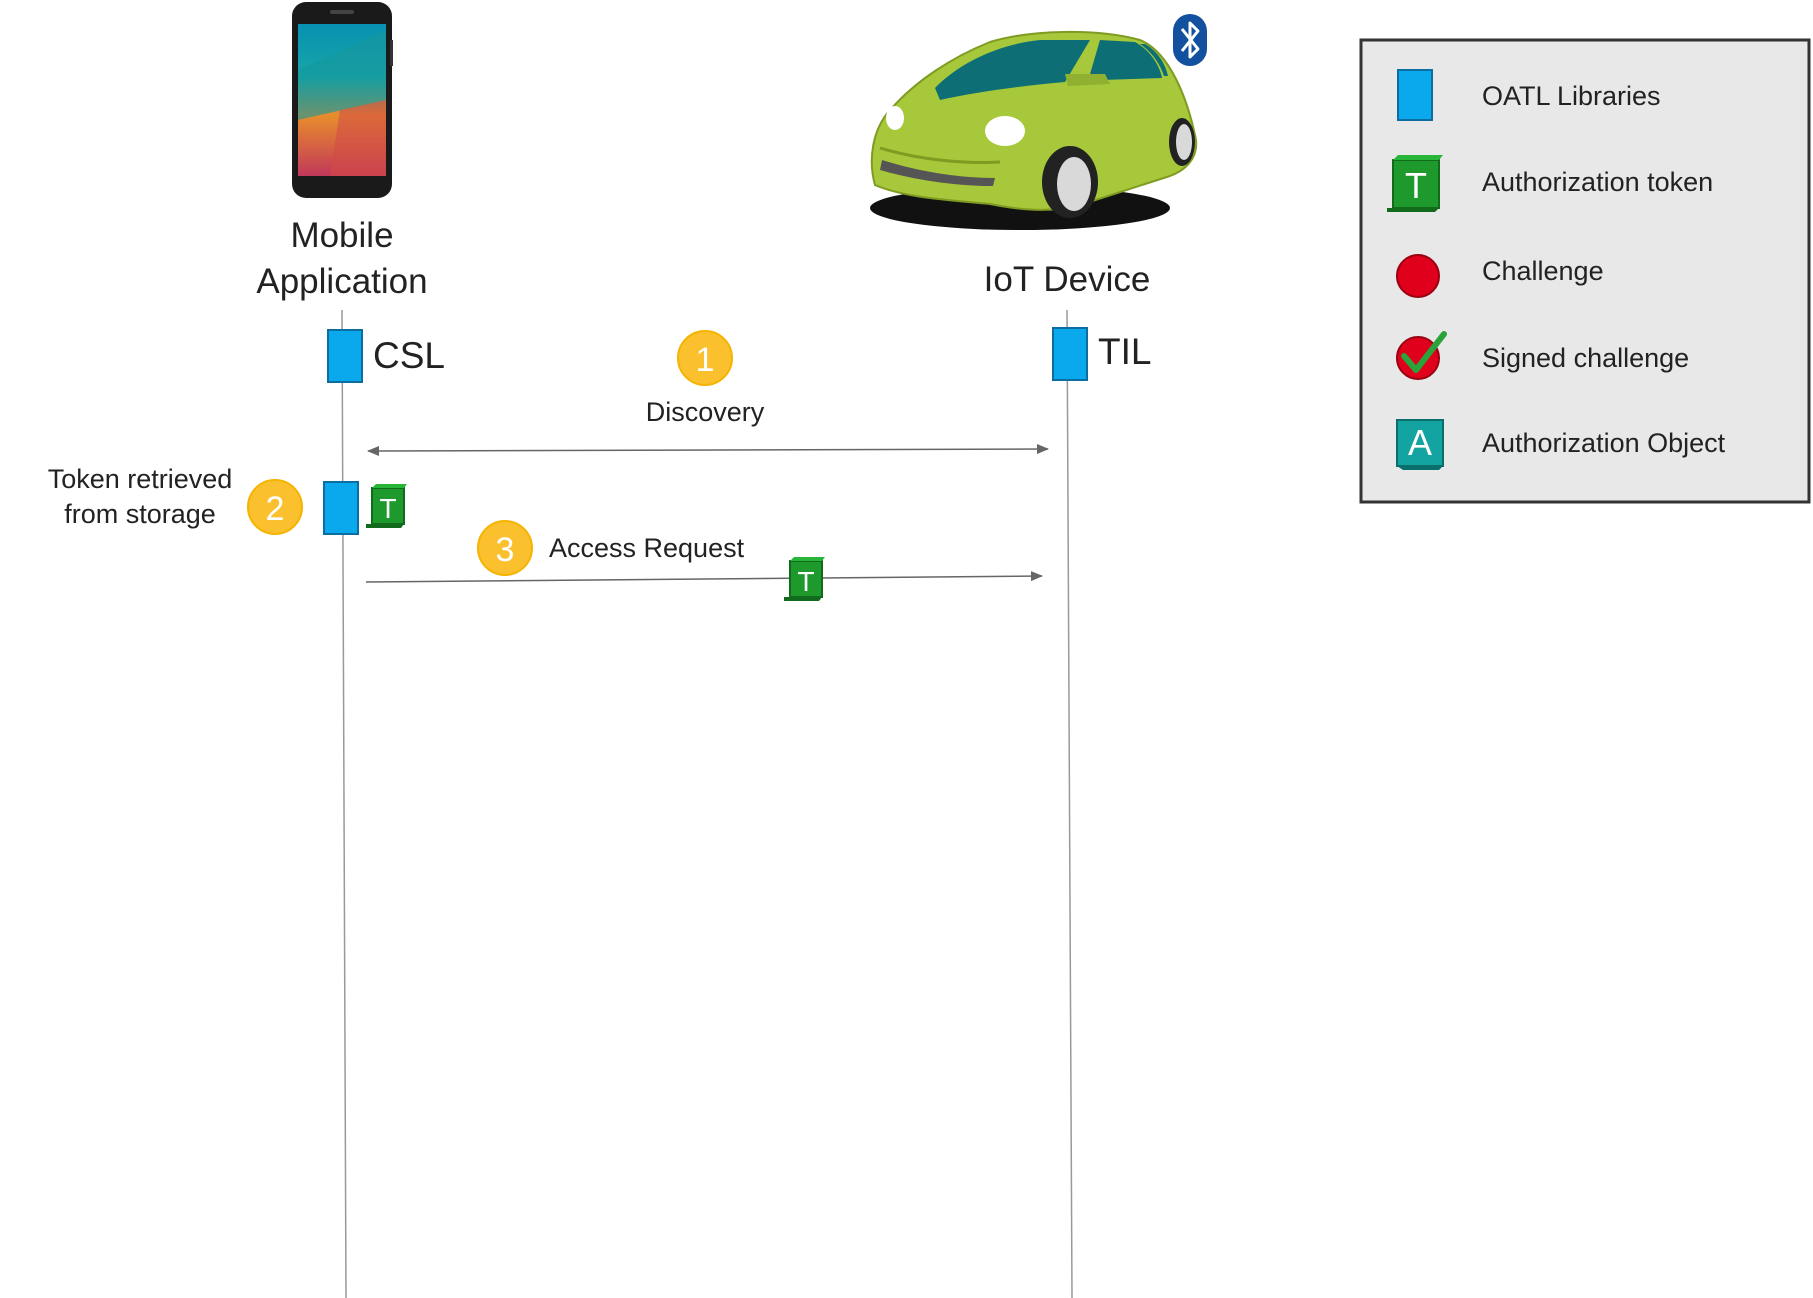 The image size is (1813, 1298). I want to click on legend-label-auth-object: Authorization Object, so click(1604, 443).